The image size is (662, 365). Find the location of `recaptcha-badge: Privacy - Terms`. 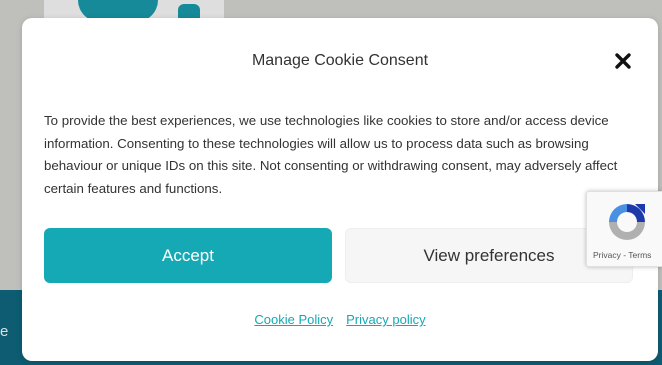

recaptcha-badge: Privacy - Terms is located at coordinates (624, 229).